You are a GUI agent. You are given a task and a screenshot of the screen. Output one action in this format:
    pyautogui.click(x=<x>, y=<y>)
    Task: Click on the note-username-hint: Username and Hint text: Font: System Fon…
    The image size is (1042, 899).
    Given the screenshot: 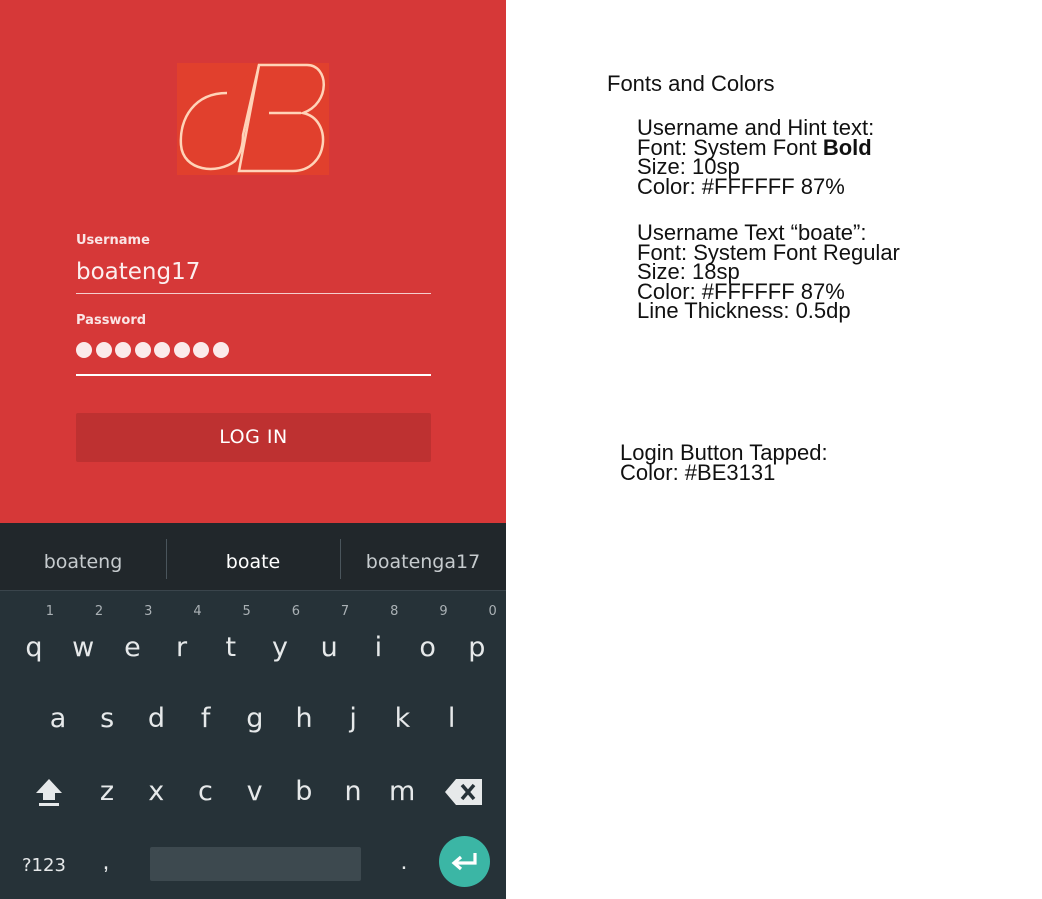 What is the action you would take?
    pyautogui.click(x=755, y=158)
    